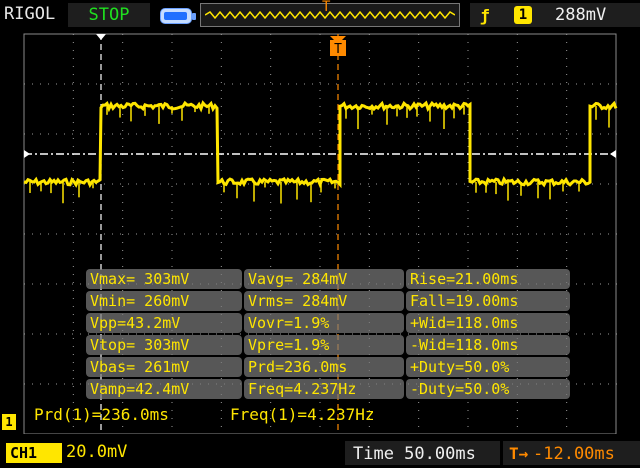 This screenshot has height=468, width=640. I want to click on measurement-cell: Vovr=1.9%, so click(324, 323).